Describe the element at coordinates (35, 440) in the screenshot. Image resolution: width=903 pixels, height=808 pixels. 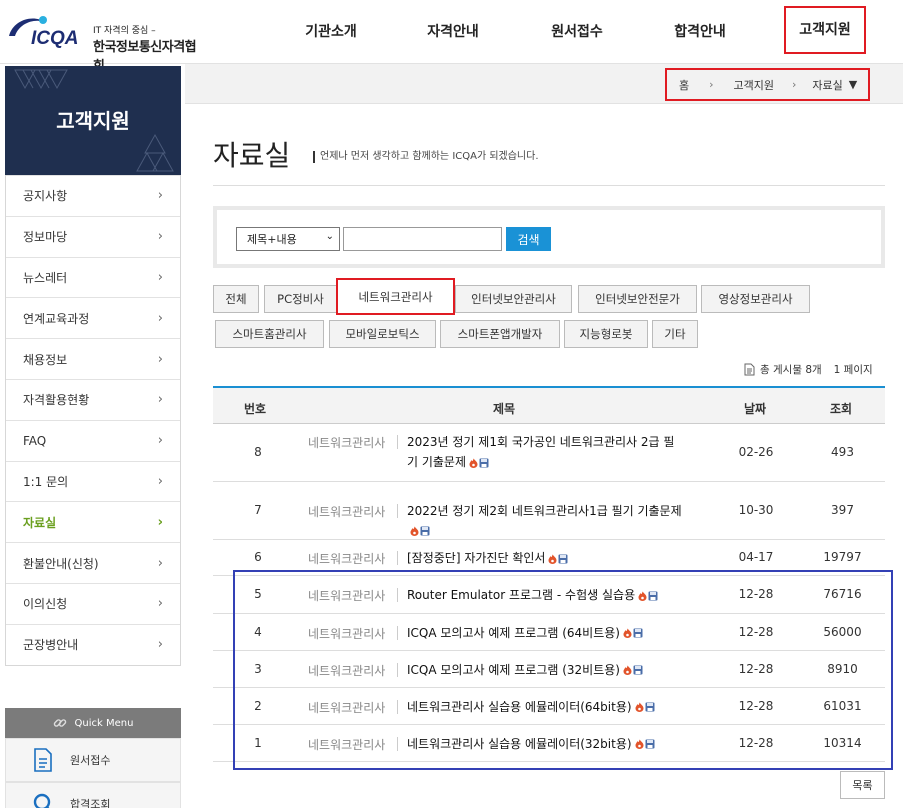
I see `sidebar-item-label: FAQ` at that location.